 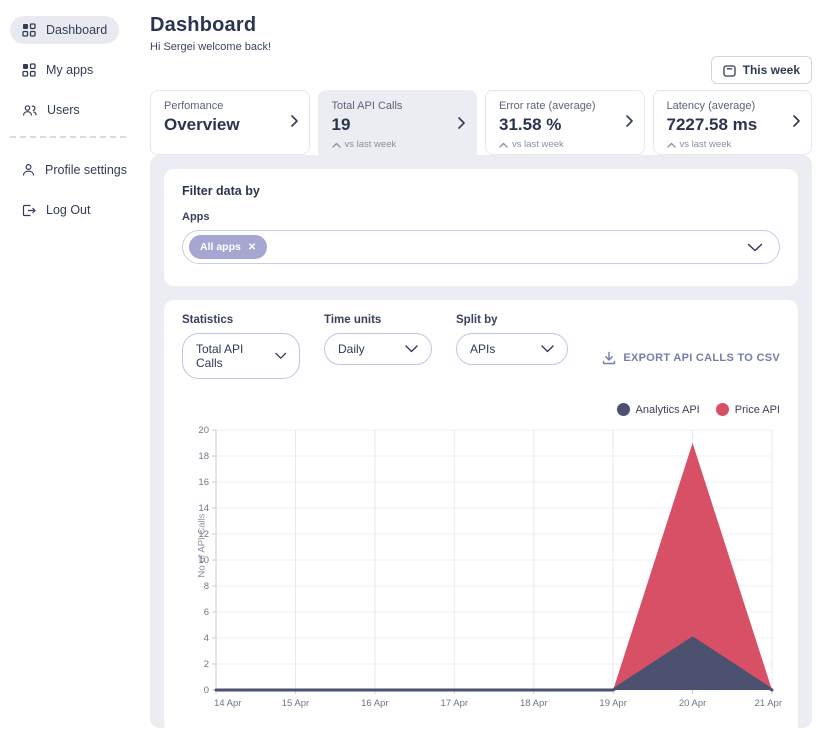 I want to click on export-label: EXPORT API CALLS TO CSV, so click(x=701, y=357).